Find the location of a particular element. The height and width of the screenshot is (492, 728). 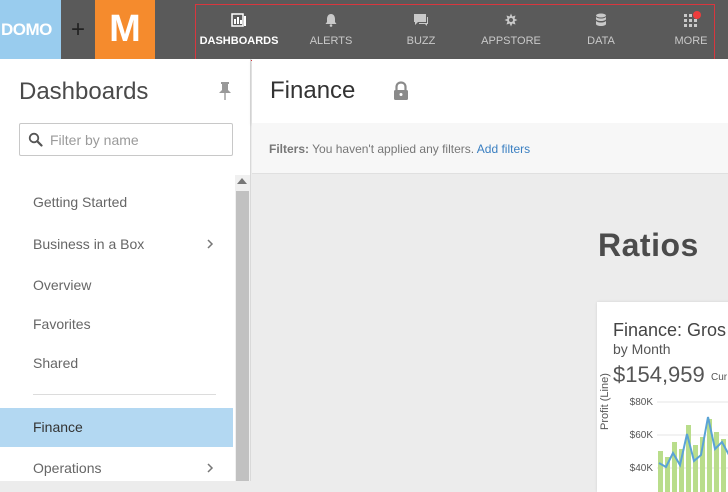

sidebar-item-label: Overview is located at coordinates (62, 285).